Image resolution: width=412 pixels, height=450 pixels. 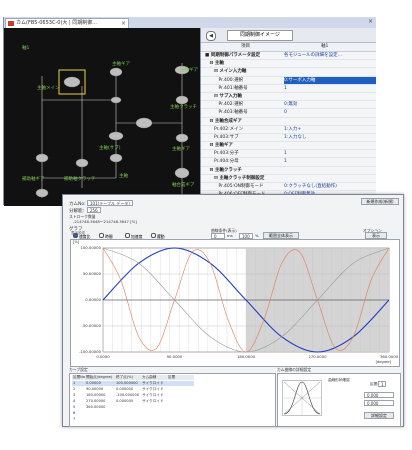 I want to click on property-key: ⊟ 主軸, so click(x=214, y=64).